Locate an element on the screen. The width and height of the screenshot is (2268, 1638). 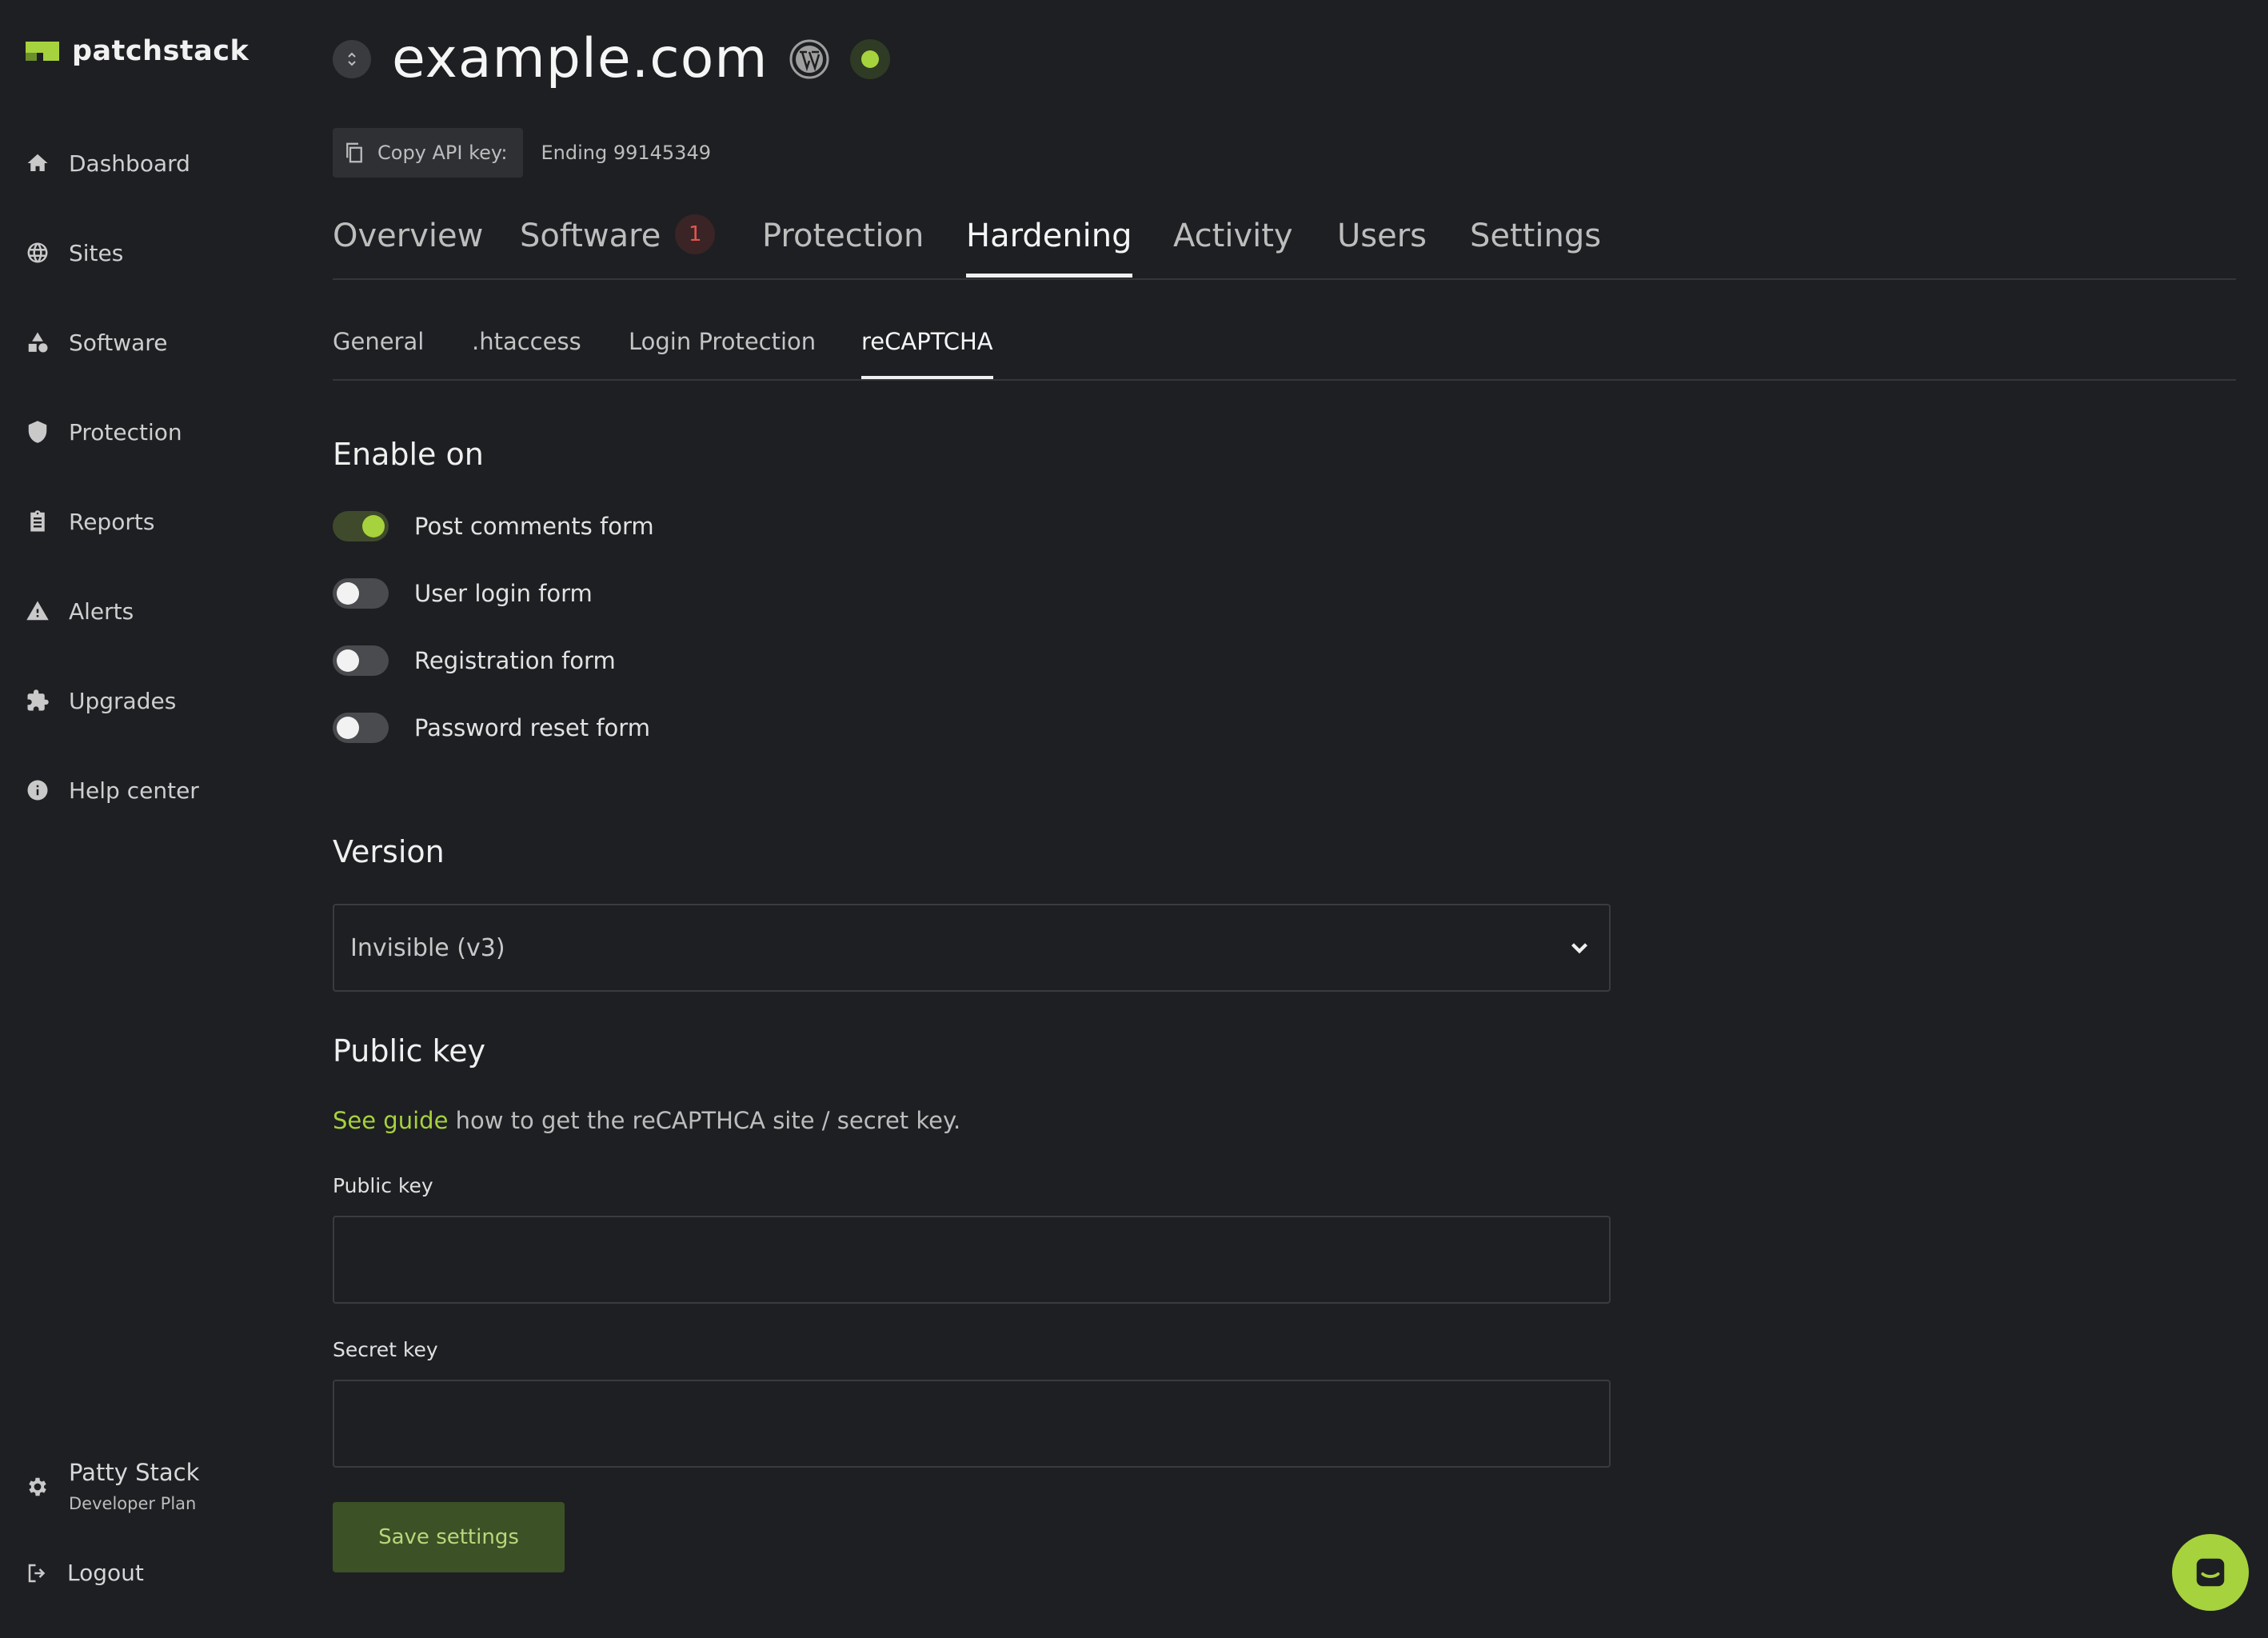
tab-label: Settings is located at coordinates (1536, 236).